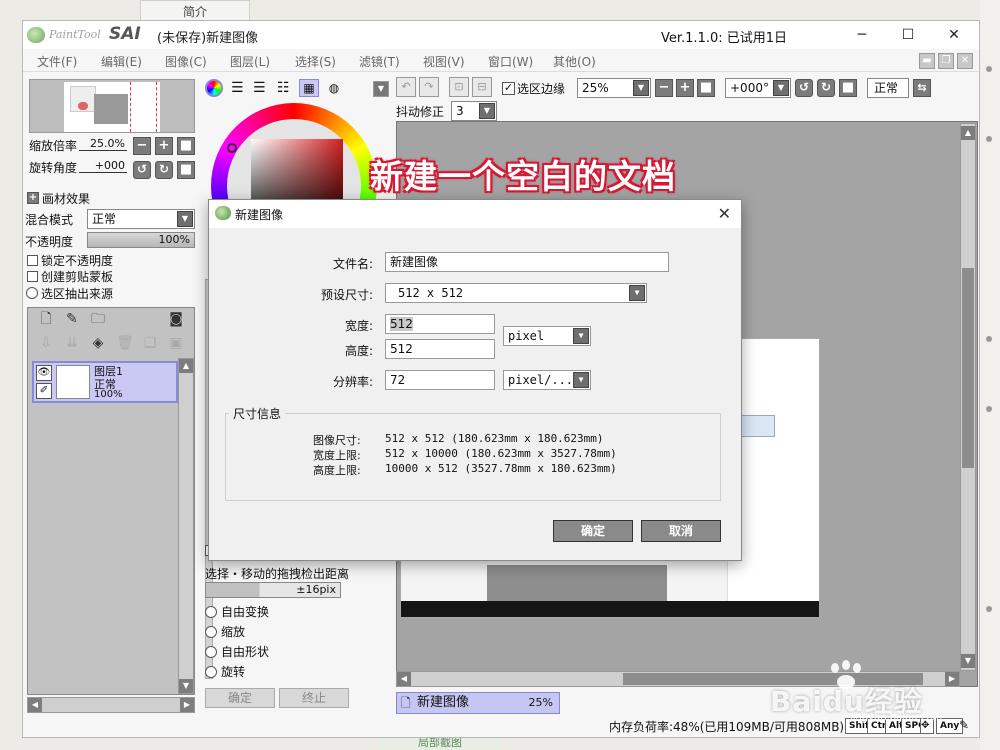  Describe the element at coordinates (888, 88) in the screenshot. I see `view-mode-button: 正常` at that location.